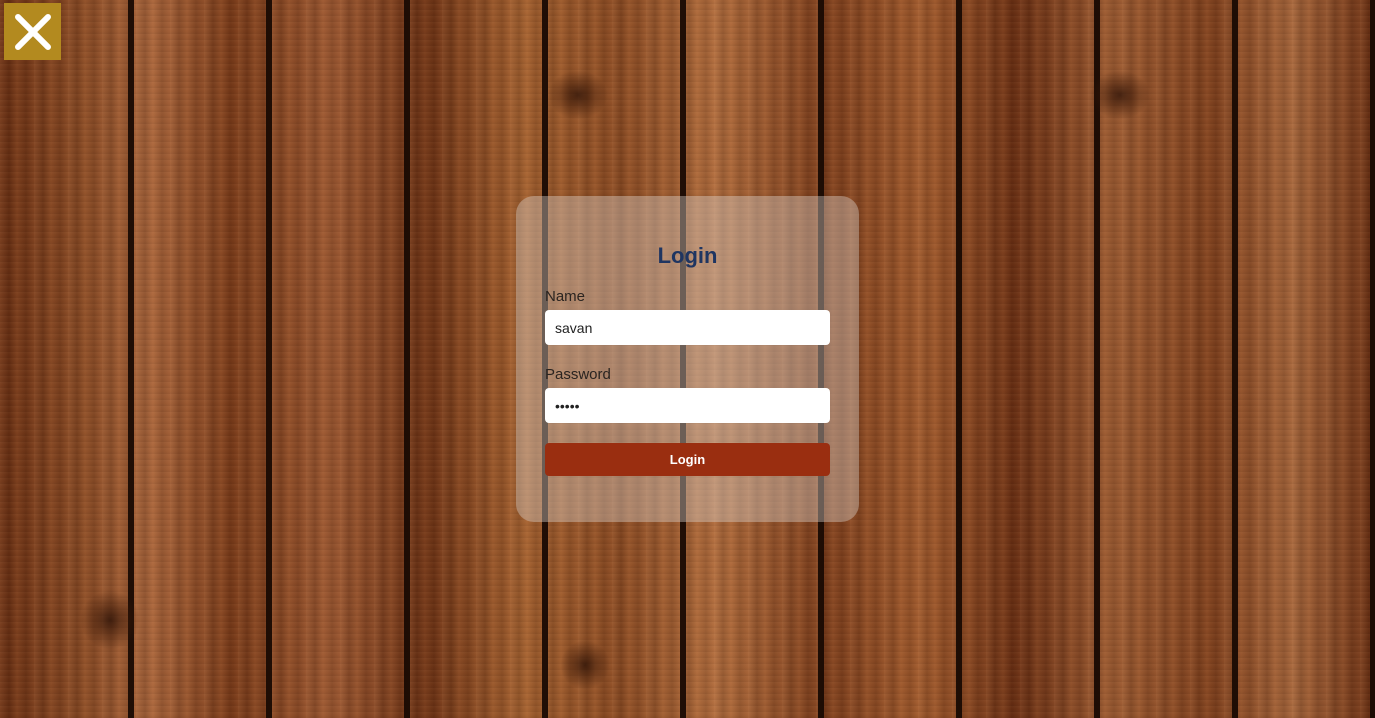  I want to click on name-label: Name, so click(565, 296).